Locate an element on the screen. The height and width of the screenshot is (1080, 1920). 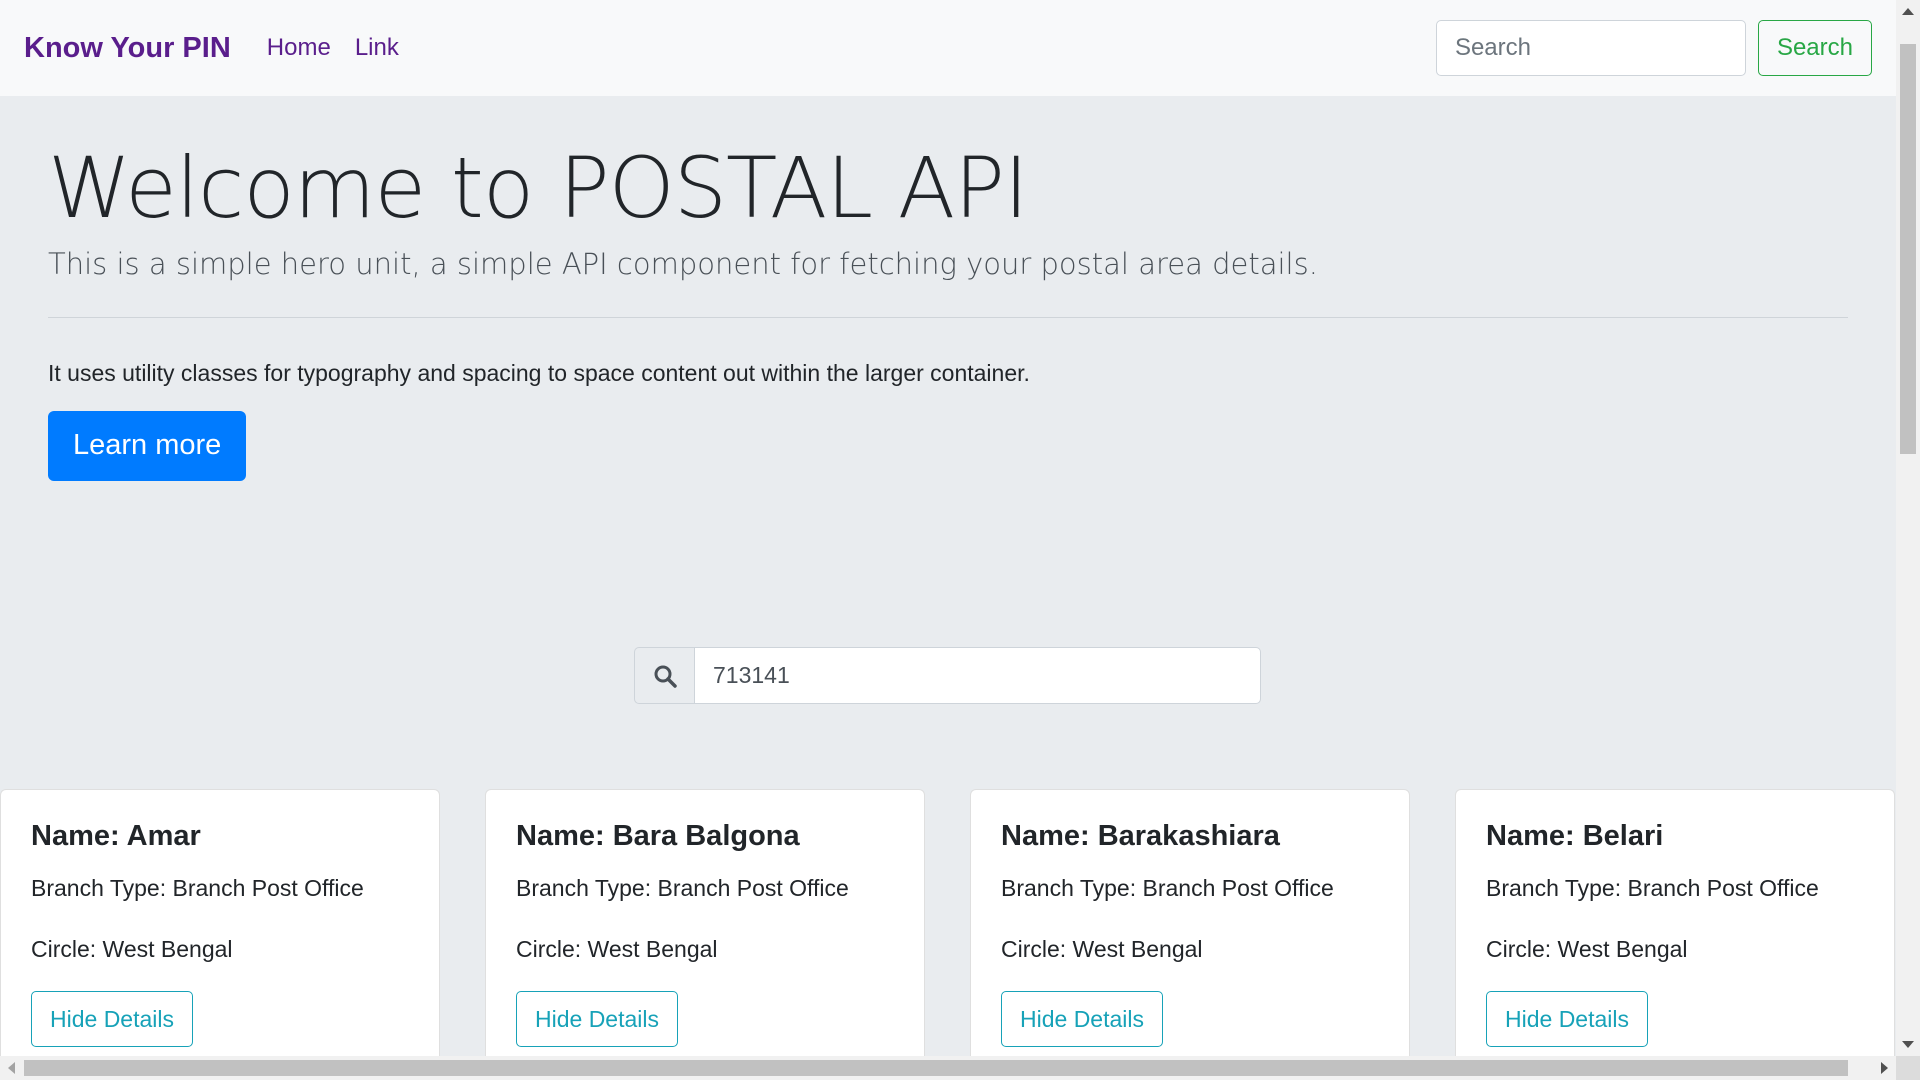
card-title: Name: Belari is located at coordinates (1575, 836).